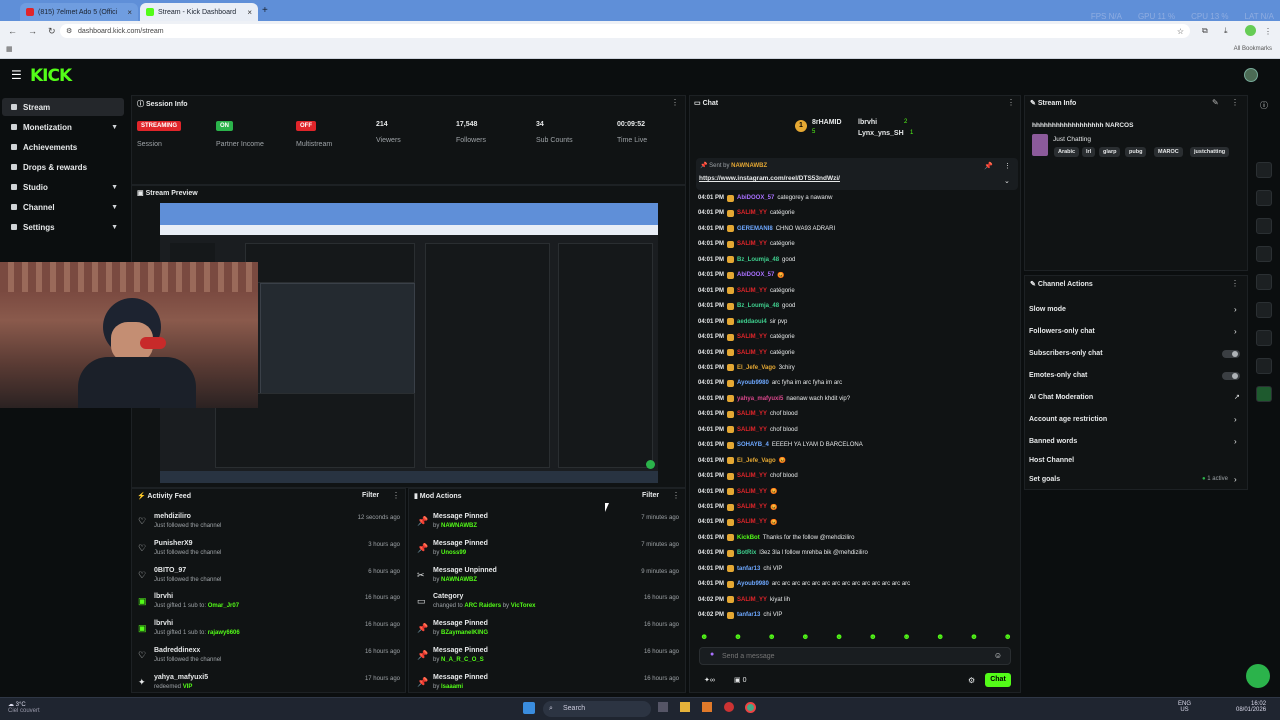 The width and height of the screenshot is (1280, 720). Describe the element at coordinates (69, 31) in the screenshot. I see `site-info-icon: ⚙` at that location.